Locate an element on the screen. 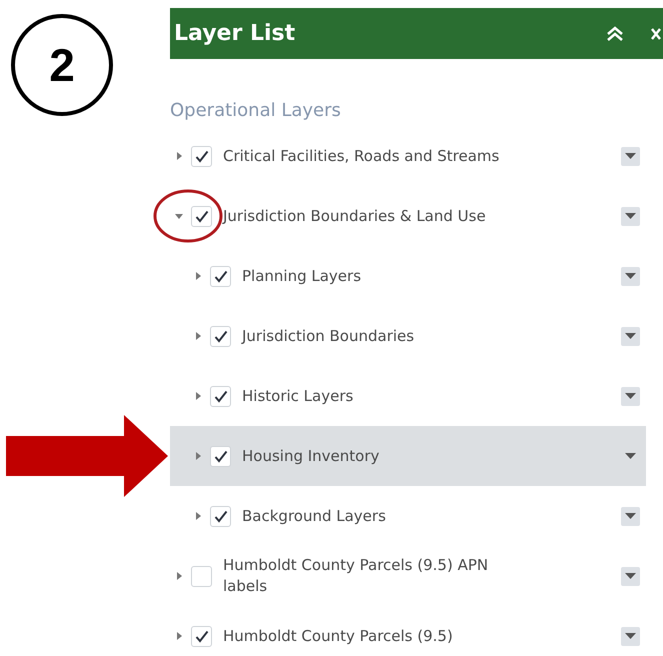  layer-label: Historic Layers is located at coordinates (298, 396).